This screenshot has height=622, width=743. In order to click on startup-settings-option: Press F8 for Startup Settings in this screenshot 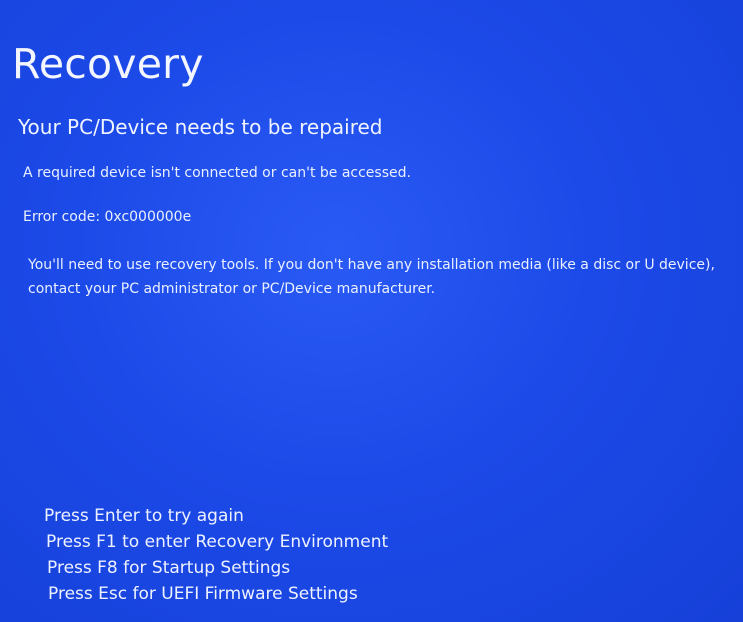, I will do `click(217, 568)`.